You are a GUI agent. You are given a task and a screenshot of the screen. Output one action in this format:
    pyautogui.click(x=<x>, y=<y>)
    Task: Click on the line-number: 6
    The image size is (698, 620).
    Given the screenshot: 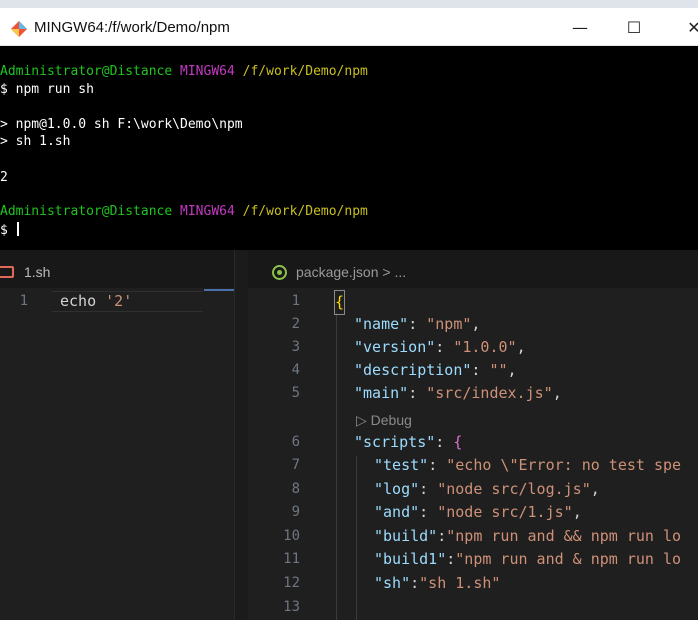 What is the action you would take?
    pyautogui.click(x=295, y=442)
    